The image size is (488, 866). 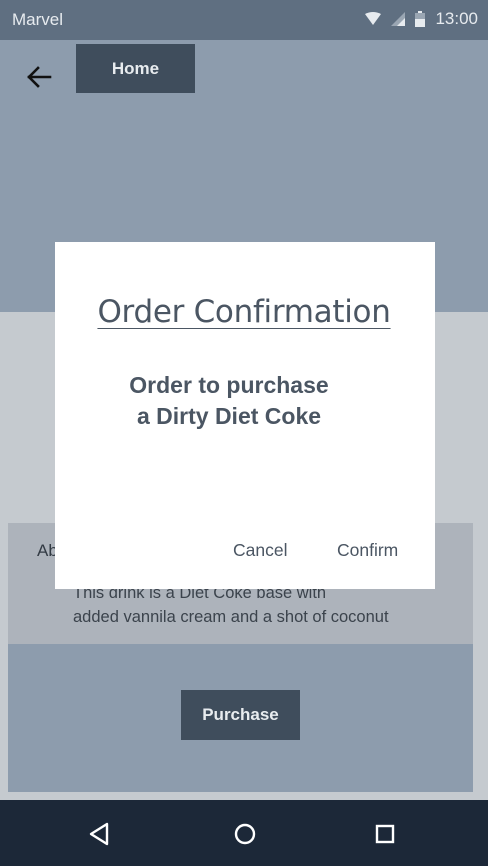 I want to click on circle-home-icon, so click(x=245, y=834).